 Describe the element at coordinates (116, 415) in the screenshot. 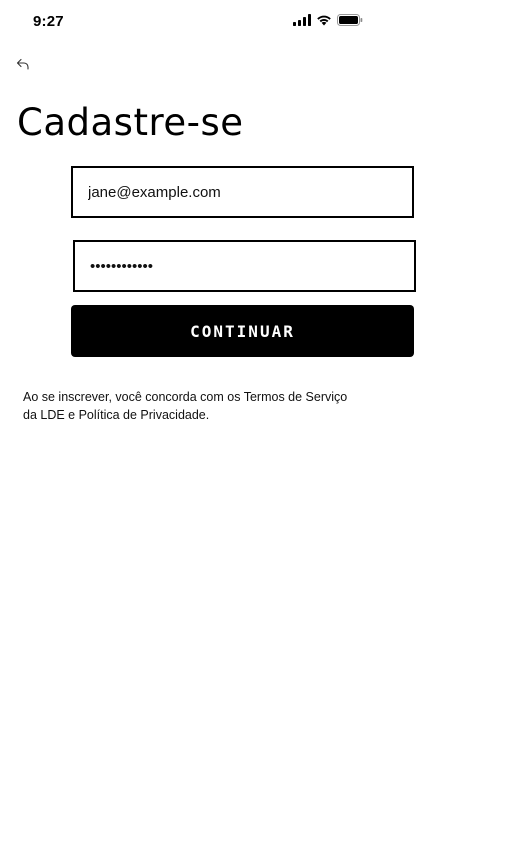

I see `terms-line-2: da LDE e Política de Privacidade.` at that location.